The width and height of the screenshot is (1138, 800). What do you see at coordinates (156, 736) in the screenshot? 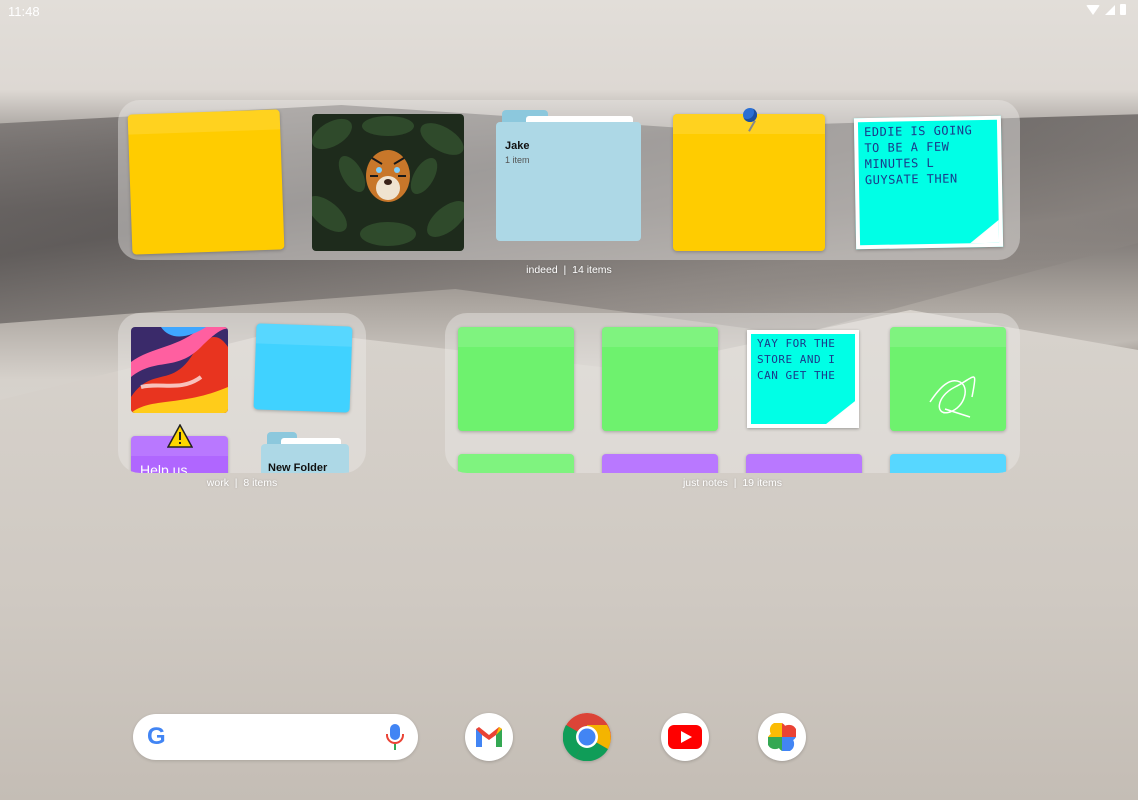
I see `google-logo-icon: G` at bounding box center [156, 736].